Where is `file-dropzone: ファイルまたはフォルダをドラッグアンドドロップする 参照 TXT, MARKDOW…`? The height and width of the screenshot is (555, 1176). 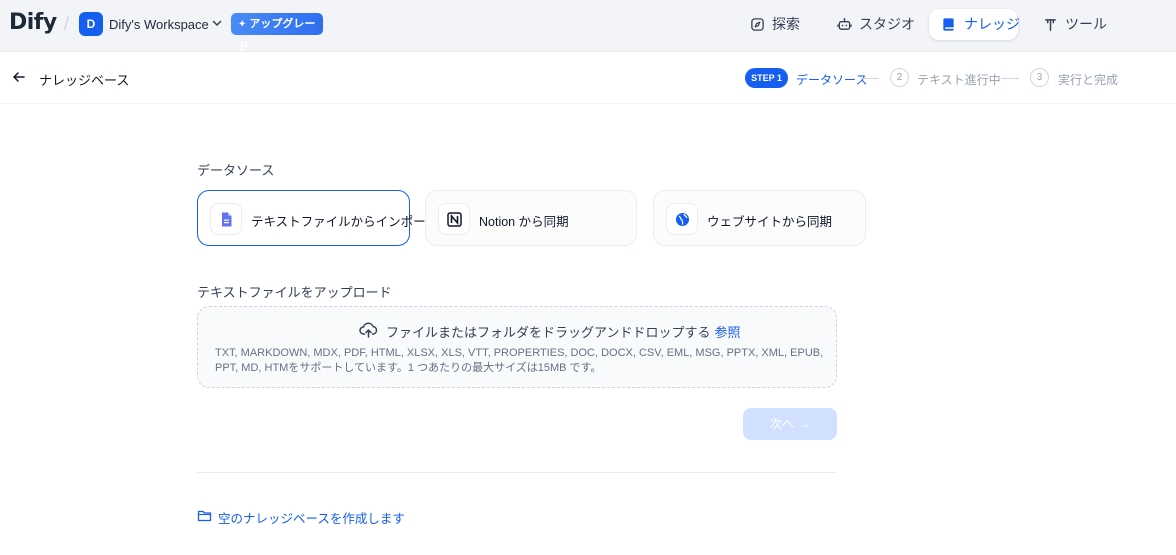 file-dropzone: ファイルまたはフォルダをドラッグアンドドロップする 参照 TXT, MARKDOW… is located at coordinates (517, 347).